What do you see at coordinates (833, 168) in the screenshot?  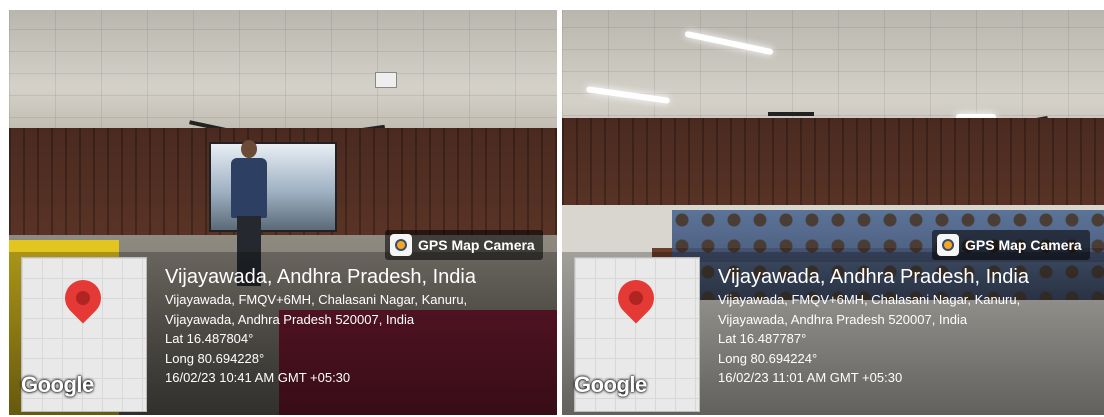 I see `wooden-wall` at bounding box center [833, 168].